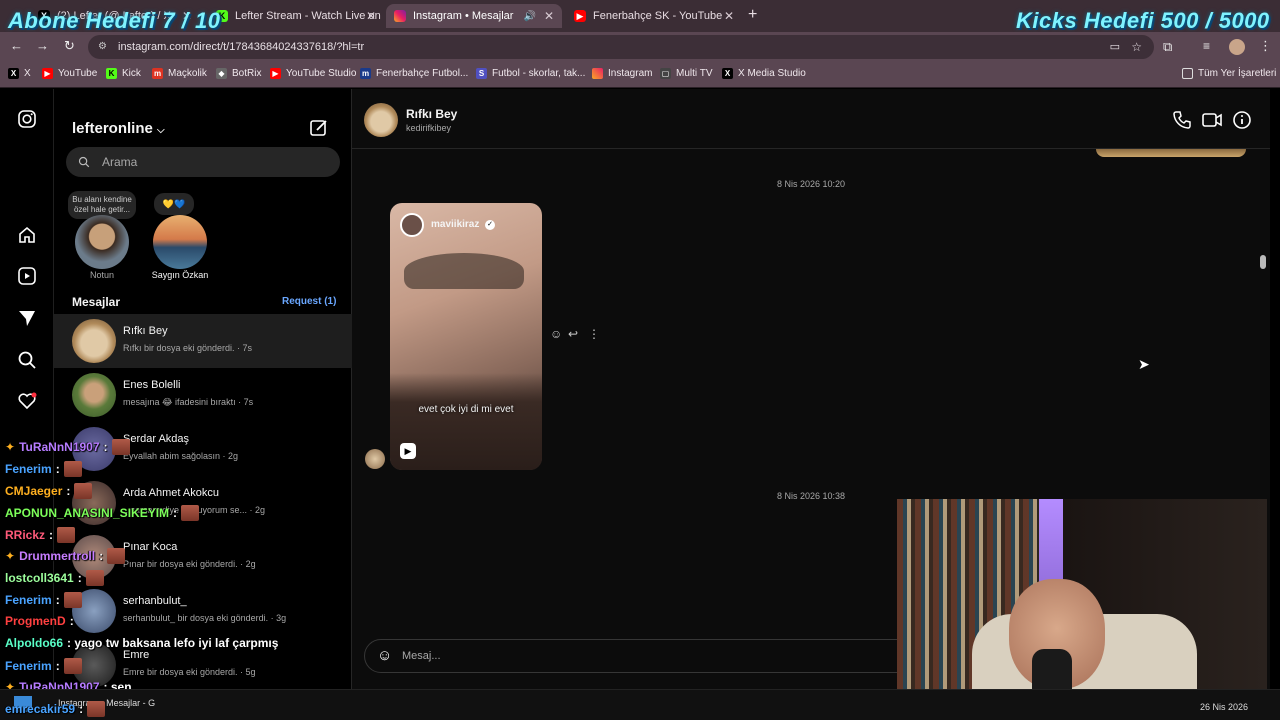  I want to click on kicks-goal: Kicks Hedefi 500 / 5000, so click(1143, 20).